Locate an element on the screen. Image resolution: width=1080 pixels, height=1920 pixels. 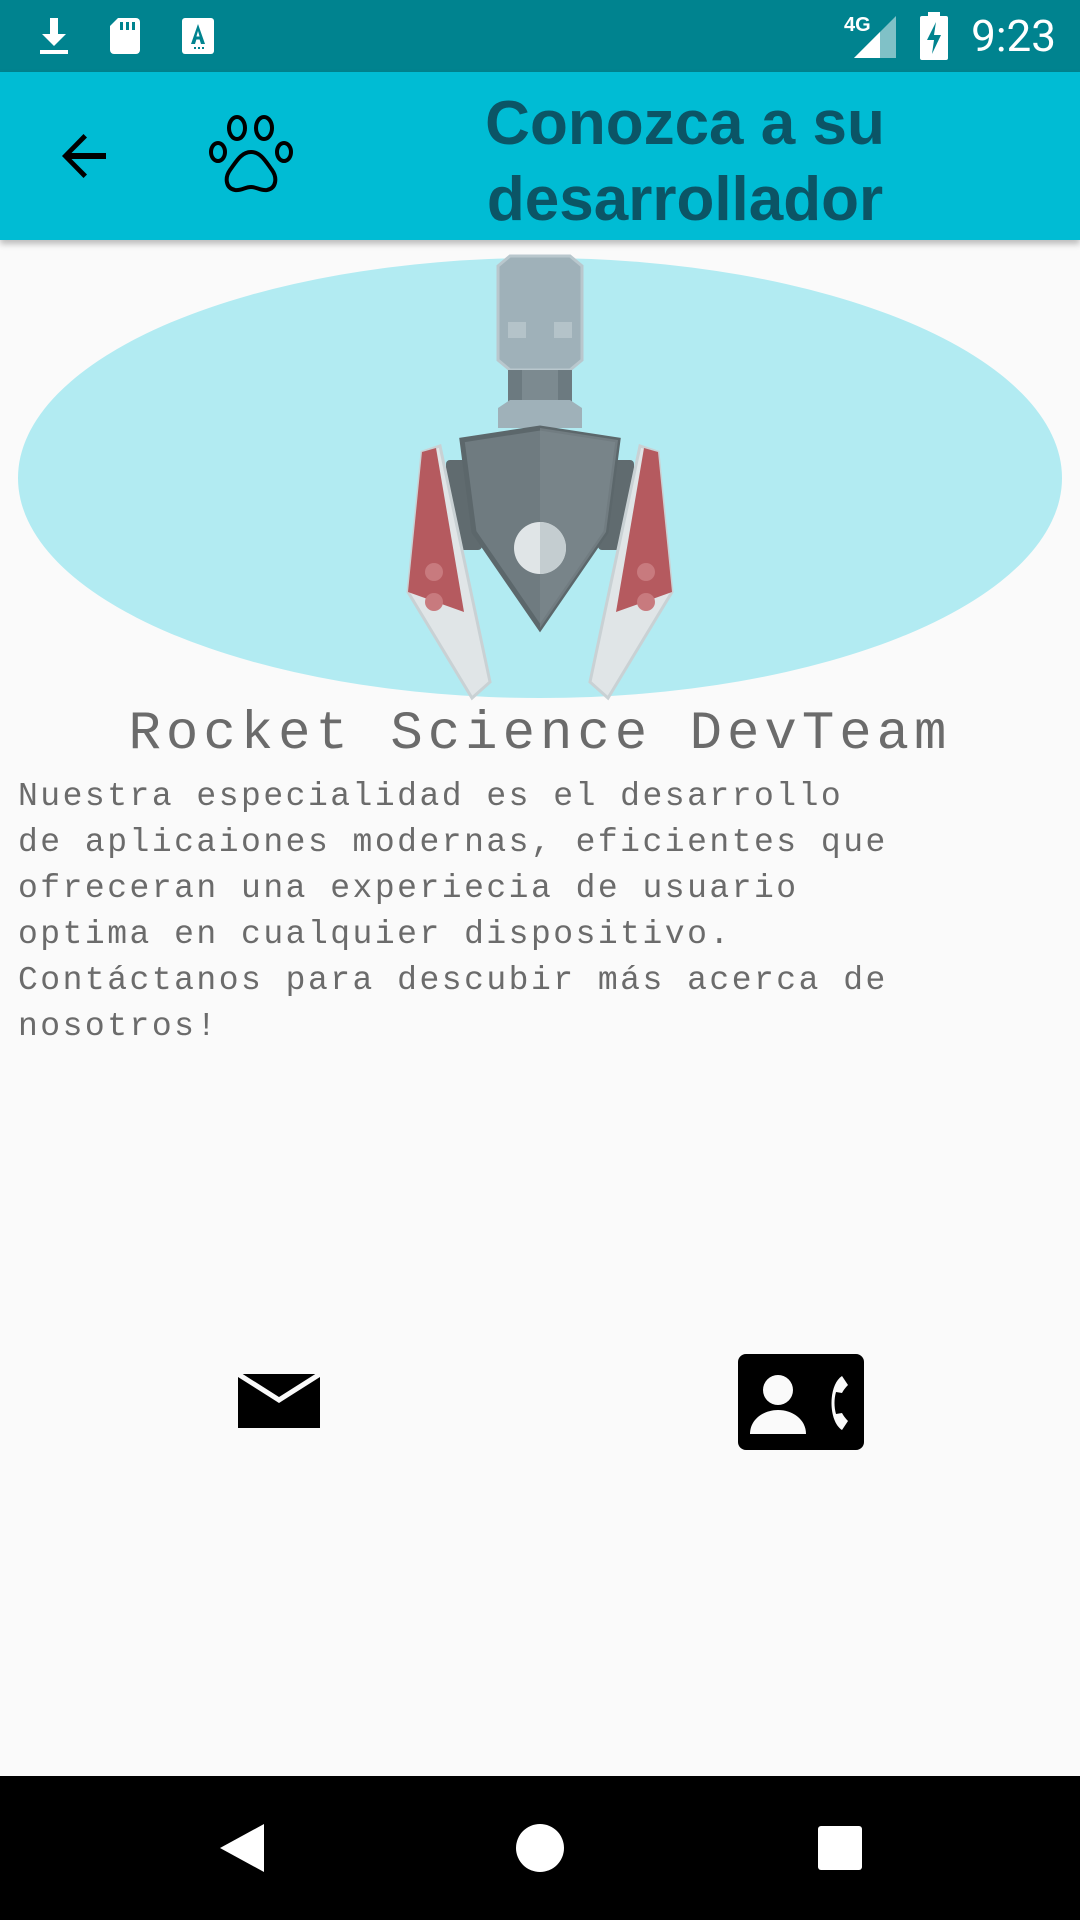
navigation-bar is located at coordinates (540, 1848).